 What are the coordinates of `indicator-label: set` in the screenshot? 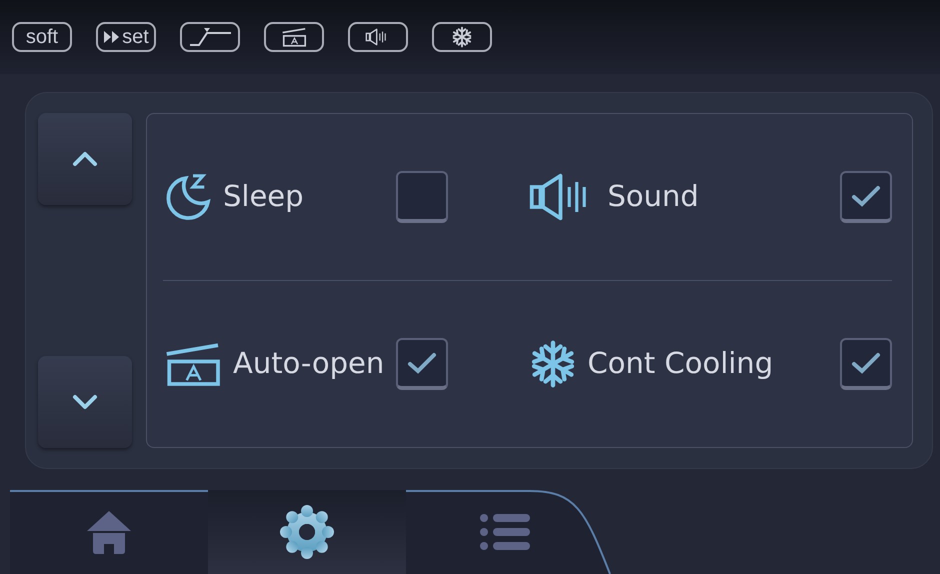 It's located at (135, 37).